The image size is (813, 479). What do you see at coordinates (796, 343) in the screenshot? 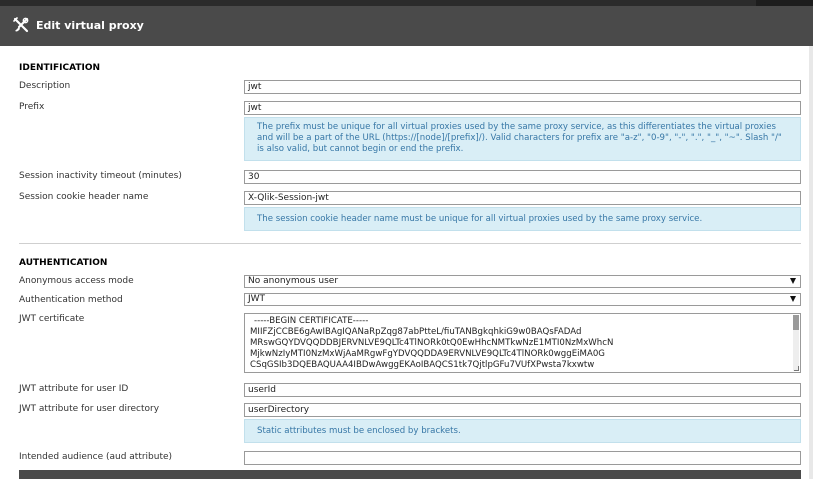
I see `textarea-scrollbar` at bounding box center [796, 343].